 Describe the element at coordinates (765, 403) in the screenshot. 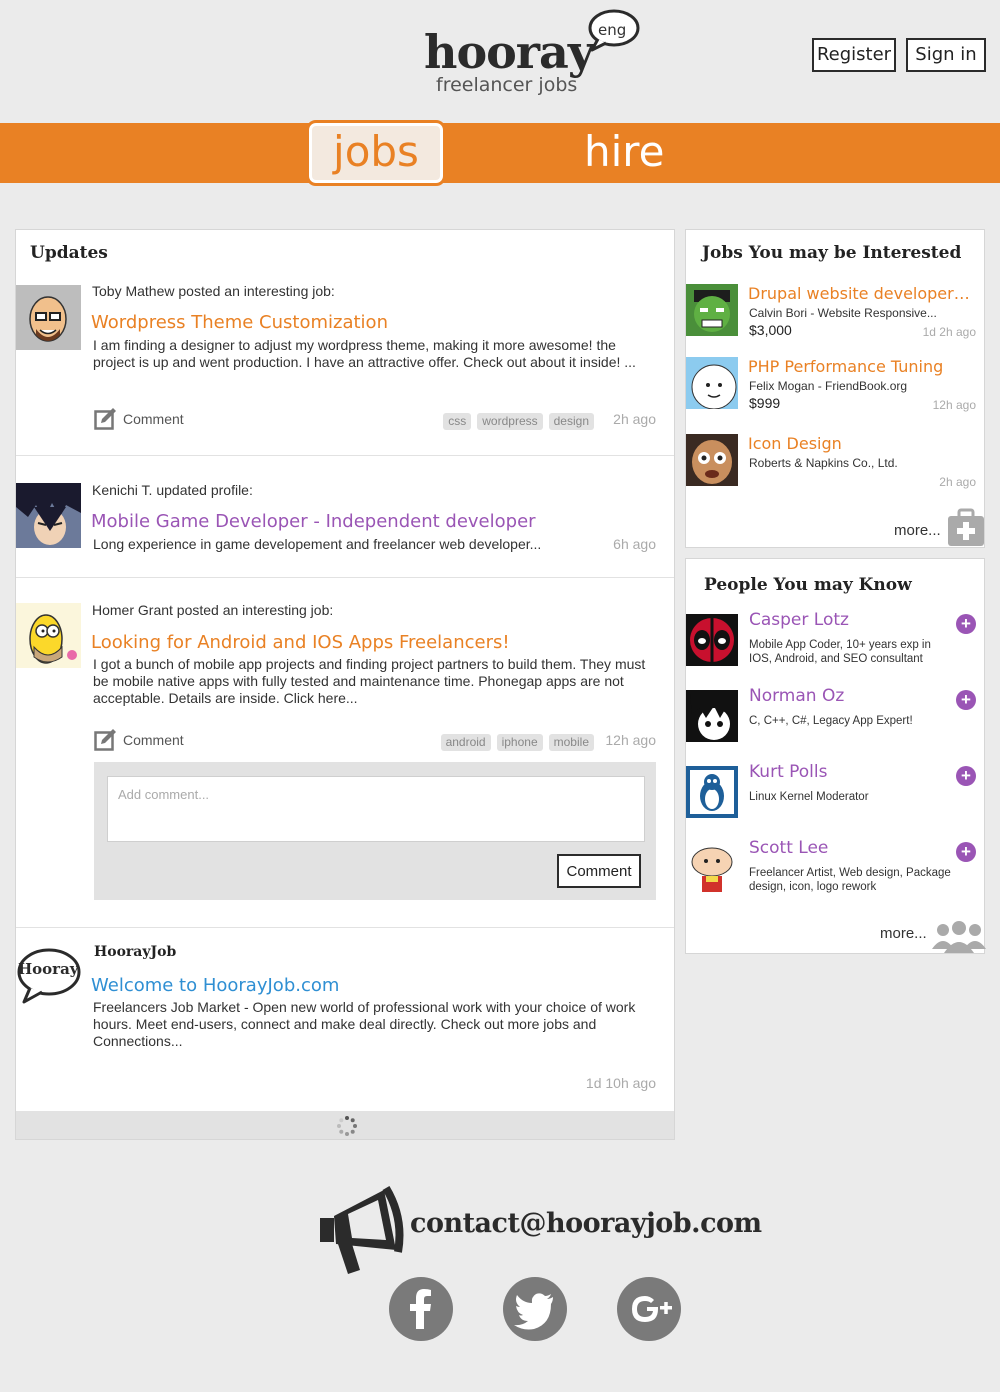

I see `job-price: $999` at that location.